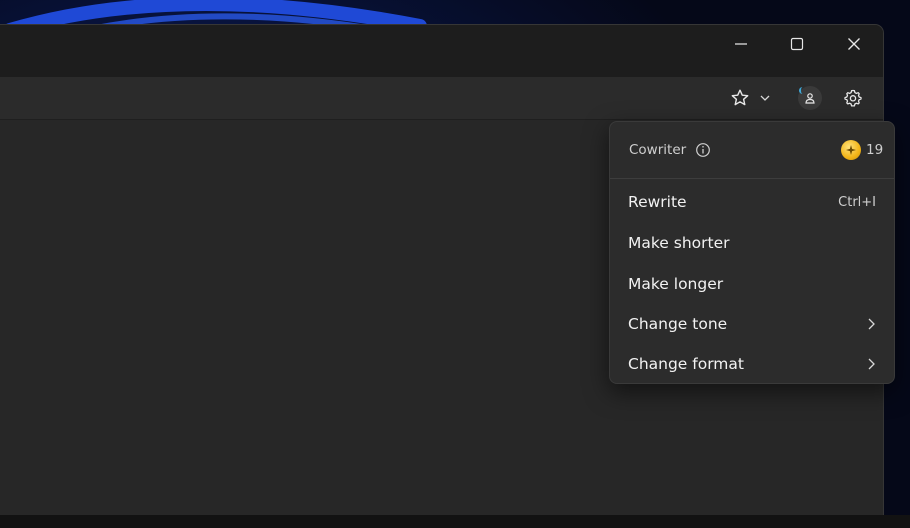 This screenshot has height=528, width=910. What do you see at coordinates (441, 51) in the screenshot?
I see `title-bar` at bounding box center [441, 51].